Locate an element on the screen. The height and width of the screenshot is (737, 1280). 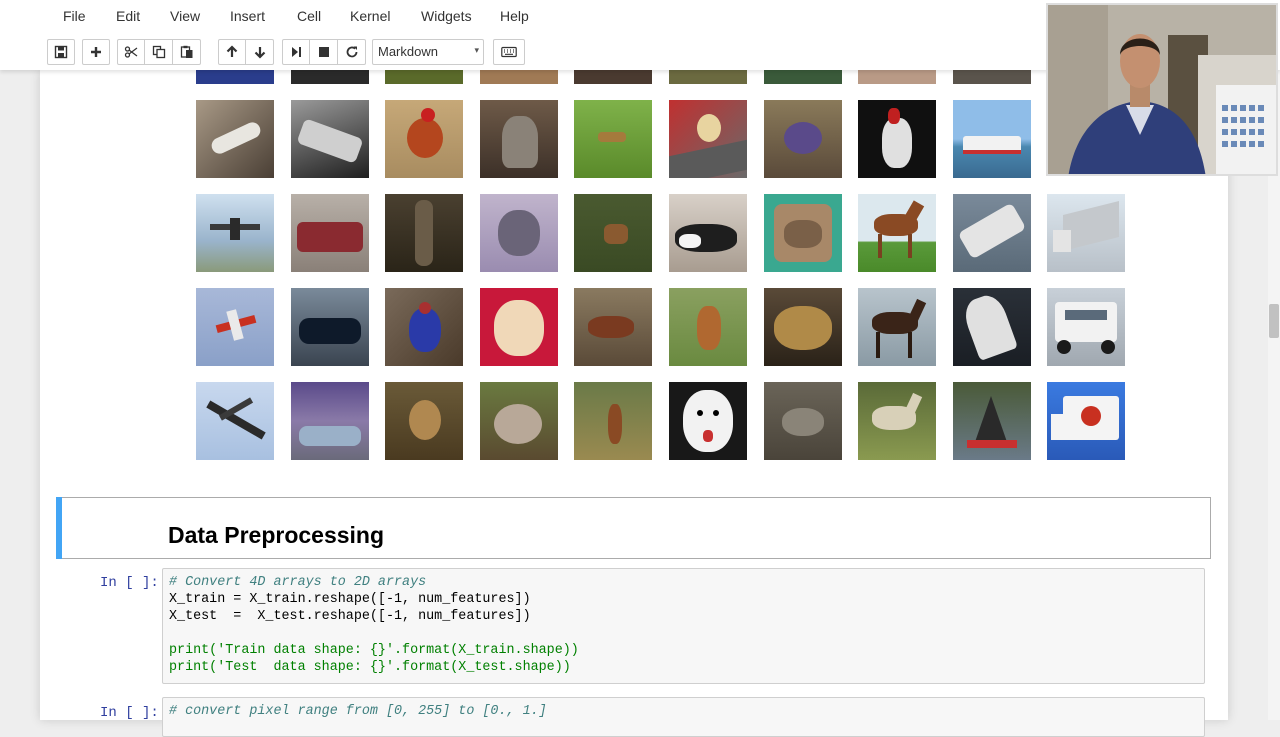
code-line: # Convert 4D arrays to 2D arrays is located at coordinates (297, 582).